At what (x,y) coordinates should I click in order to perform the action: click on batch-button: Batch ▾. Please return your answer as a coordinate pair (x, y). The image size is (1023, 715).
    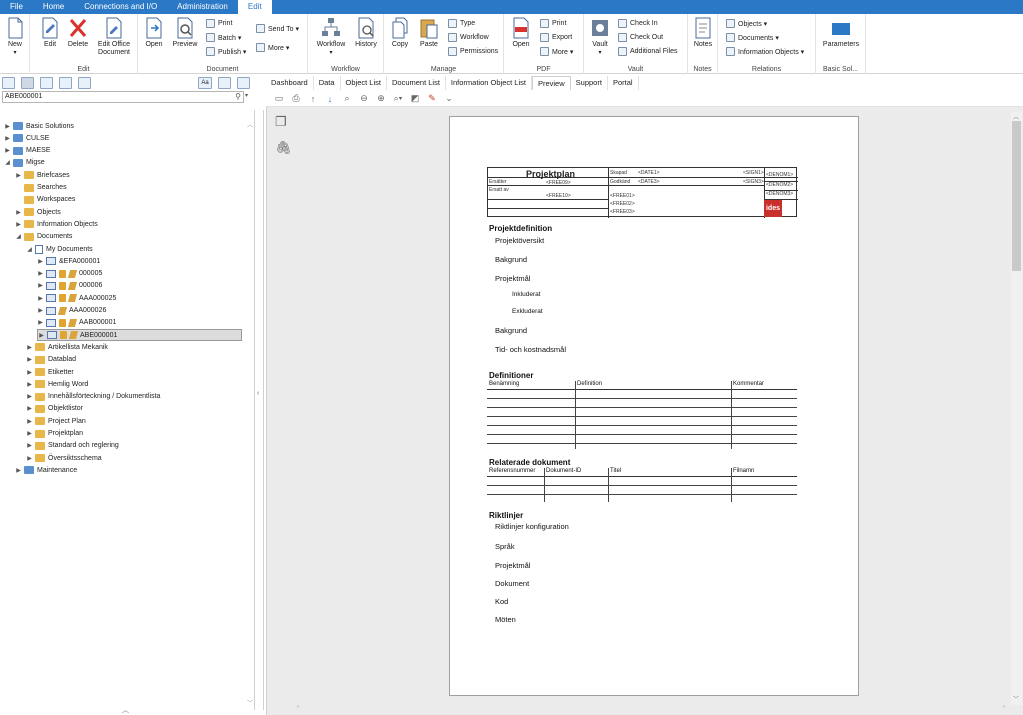
    Looking at the image, I should click on (223, 37).